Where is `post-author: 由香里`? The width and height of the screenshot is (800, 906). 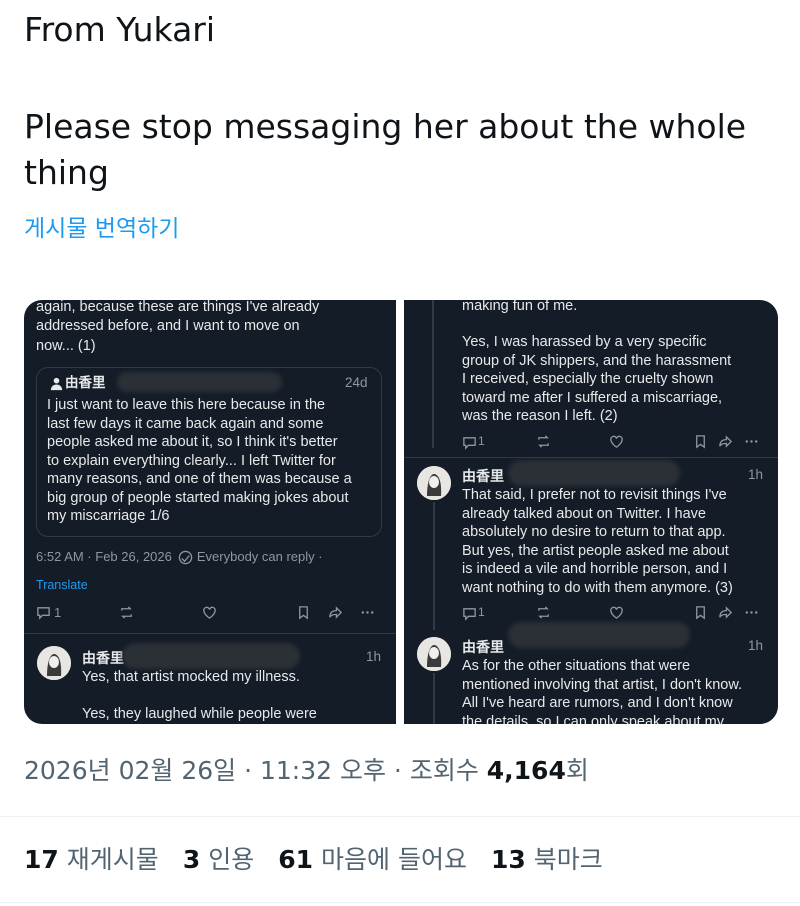
post-author: 由香里 is located at coordinates (483, 476).